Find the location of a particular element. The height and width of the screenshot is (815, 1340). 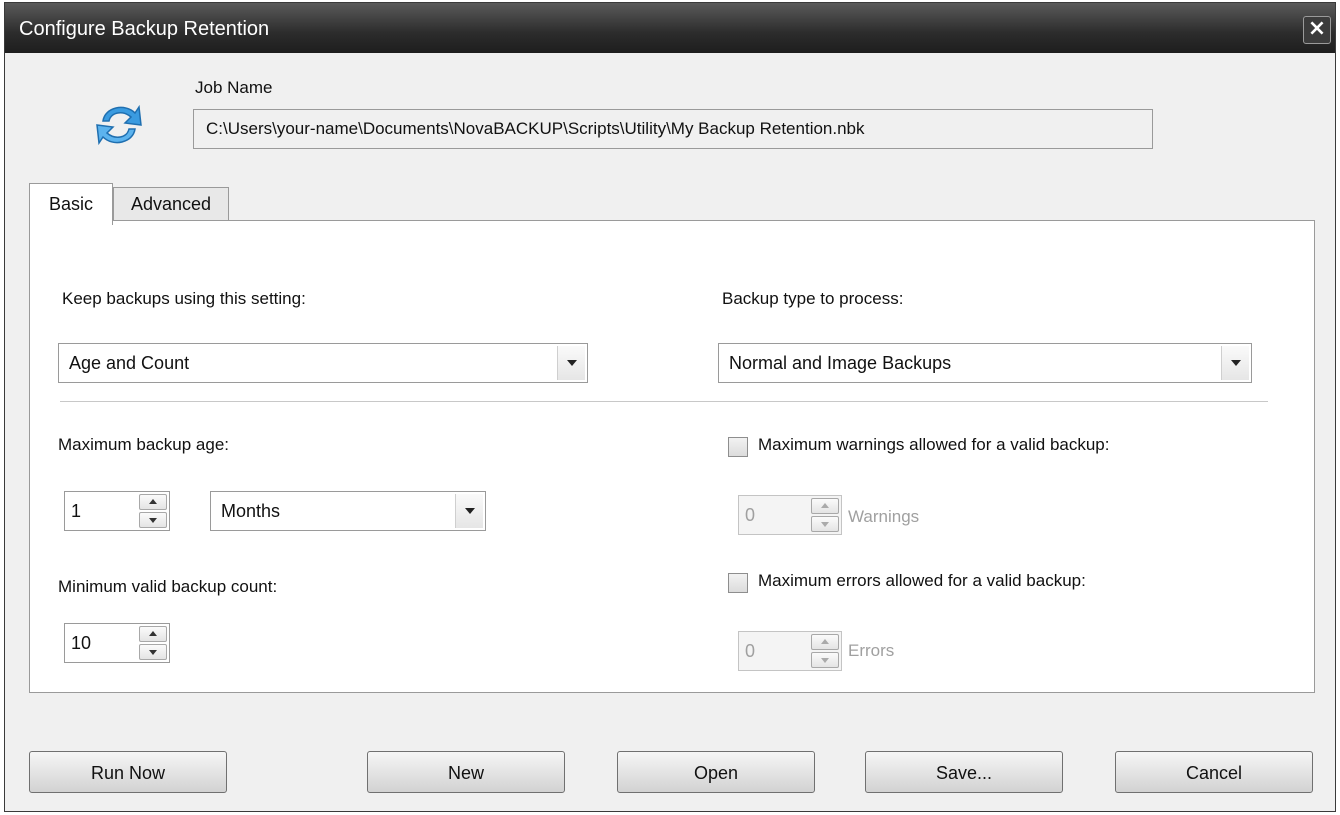

max-age-value: 1 is located at coordinates (76, 511).